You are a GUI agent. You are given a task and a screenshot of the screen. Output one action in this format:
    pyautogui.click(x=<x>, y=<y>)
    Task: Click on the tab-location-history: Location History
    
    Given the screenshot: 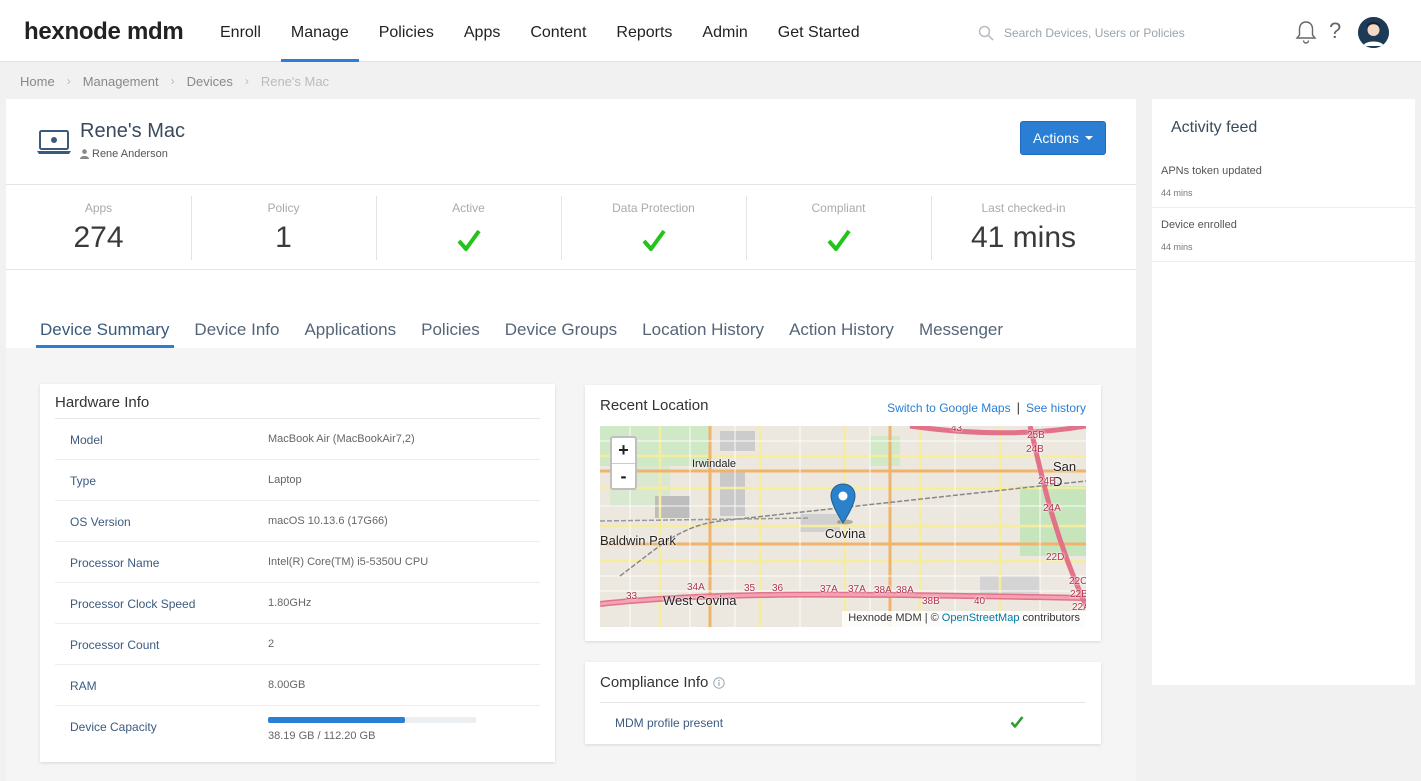 What is the action you would take?
    pyautogui.click(x=703, y=330)
    